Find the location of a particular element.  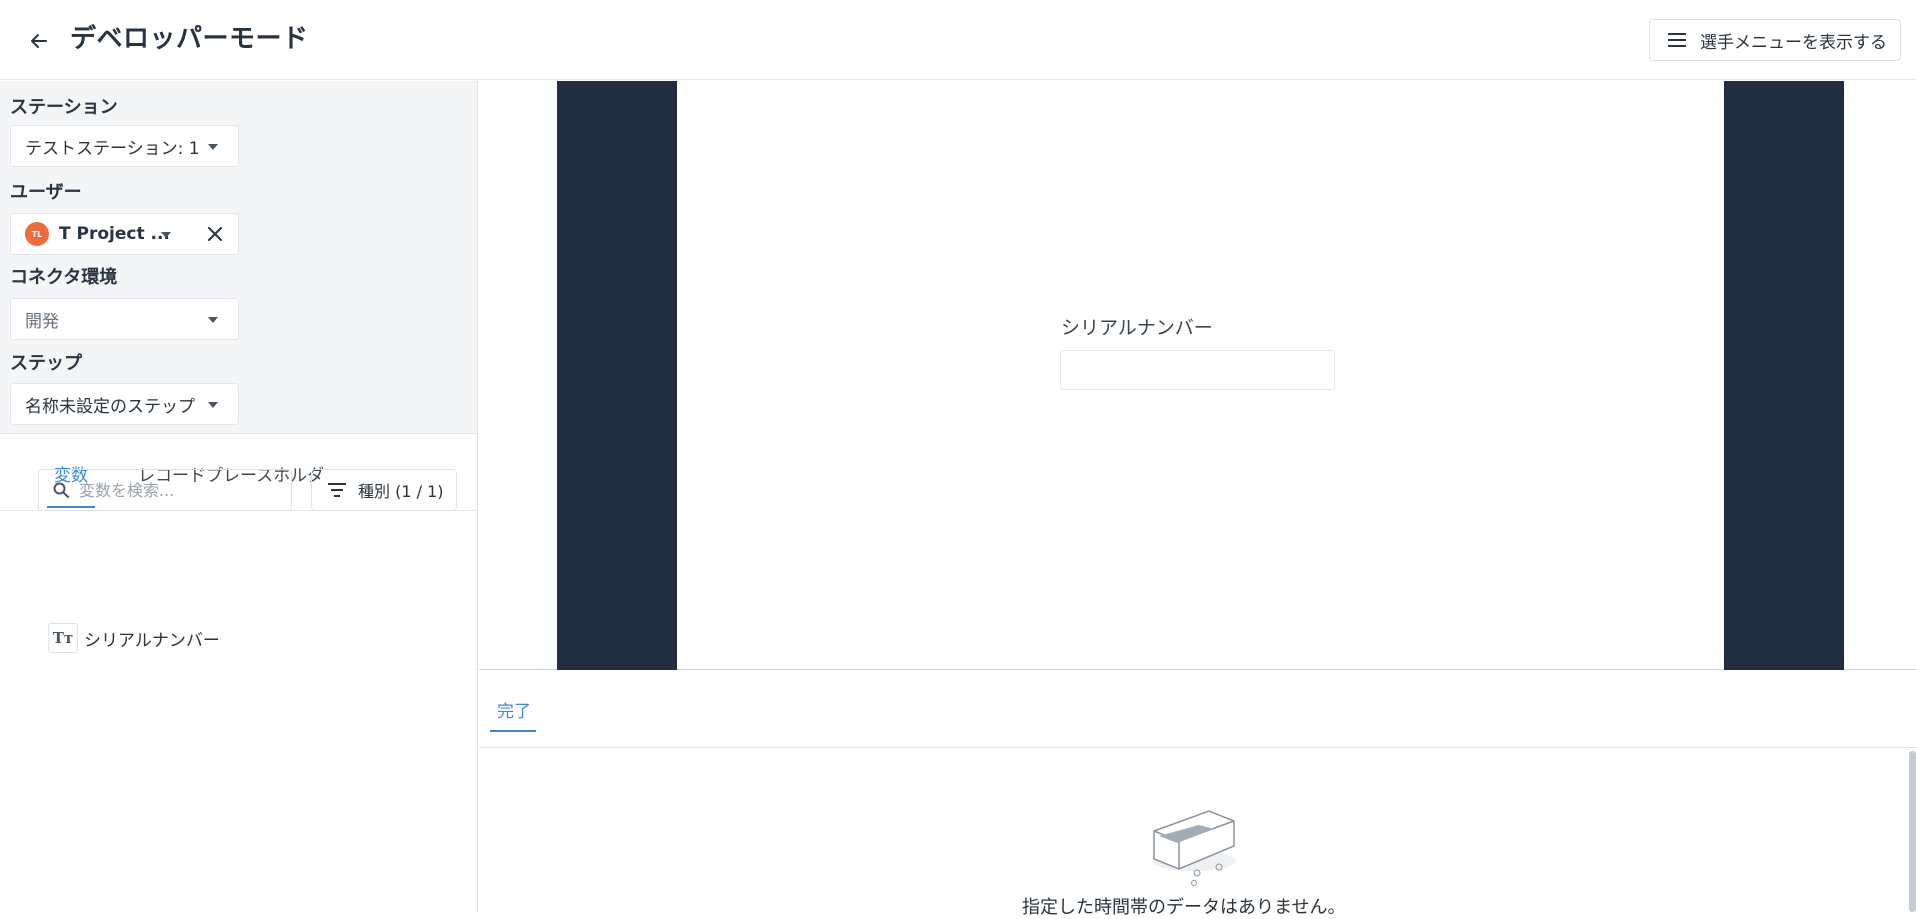

app-header: デベロッパーモード 選手メニューを表示する is located at coordinates (958, 40).